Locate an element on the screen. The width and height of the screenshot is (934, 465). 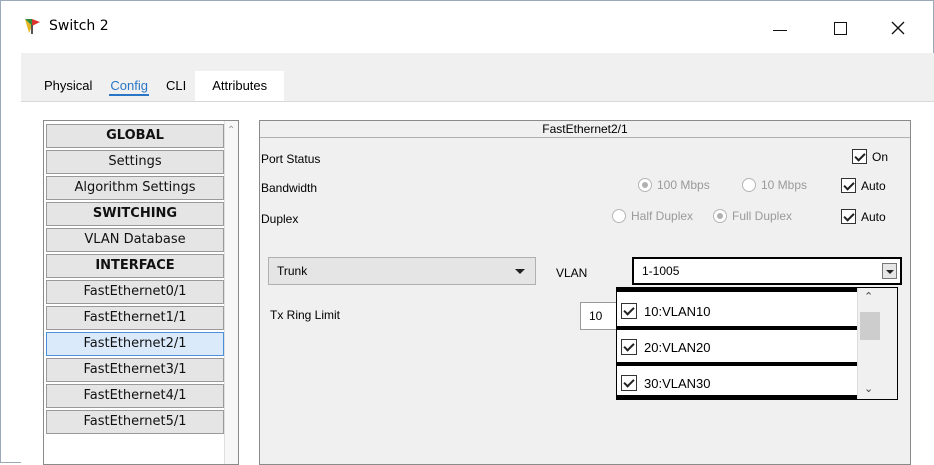
minimize-button is located at coordinates (780, 28).